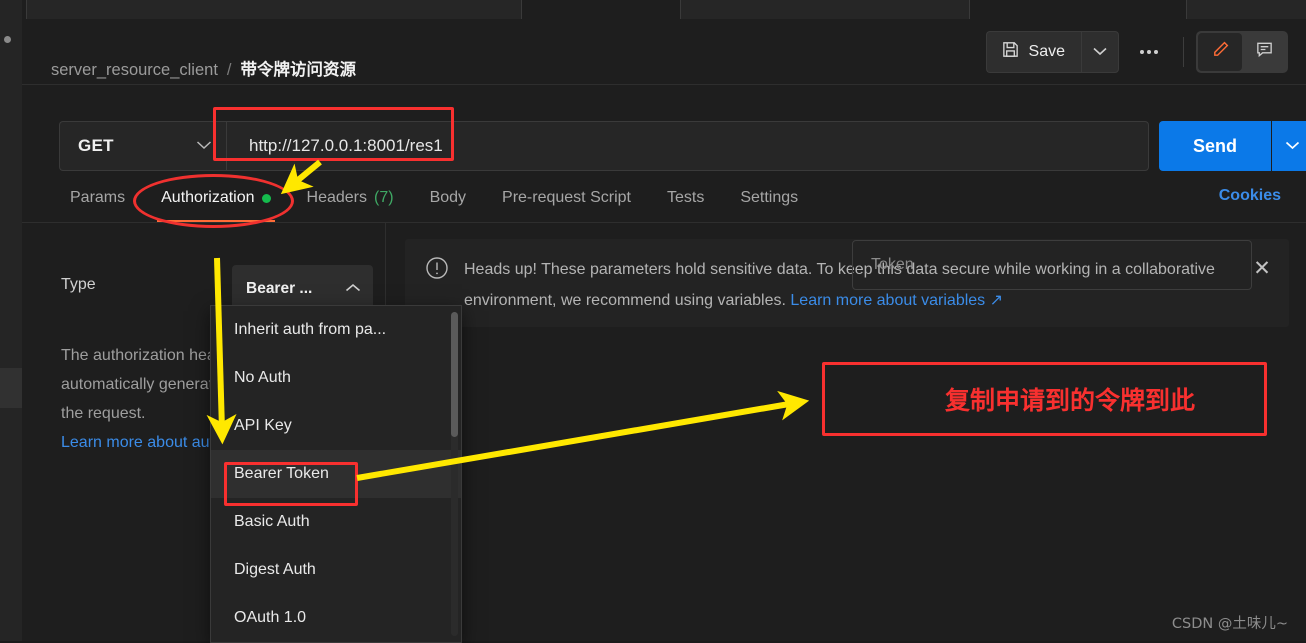  I want to click on tab-body: Body, so click(448, 198).